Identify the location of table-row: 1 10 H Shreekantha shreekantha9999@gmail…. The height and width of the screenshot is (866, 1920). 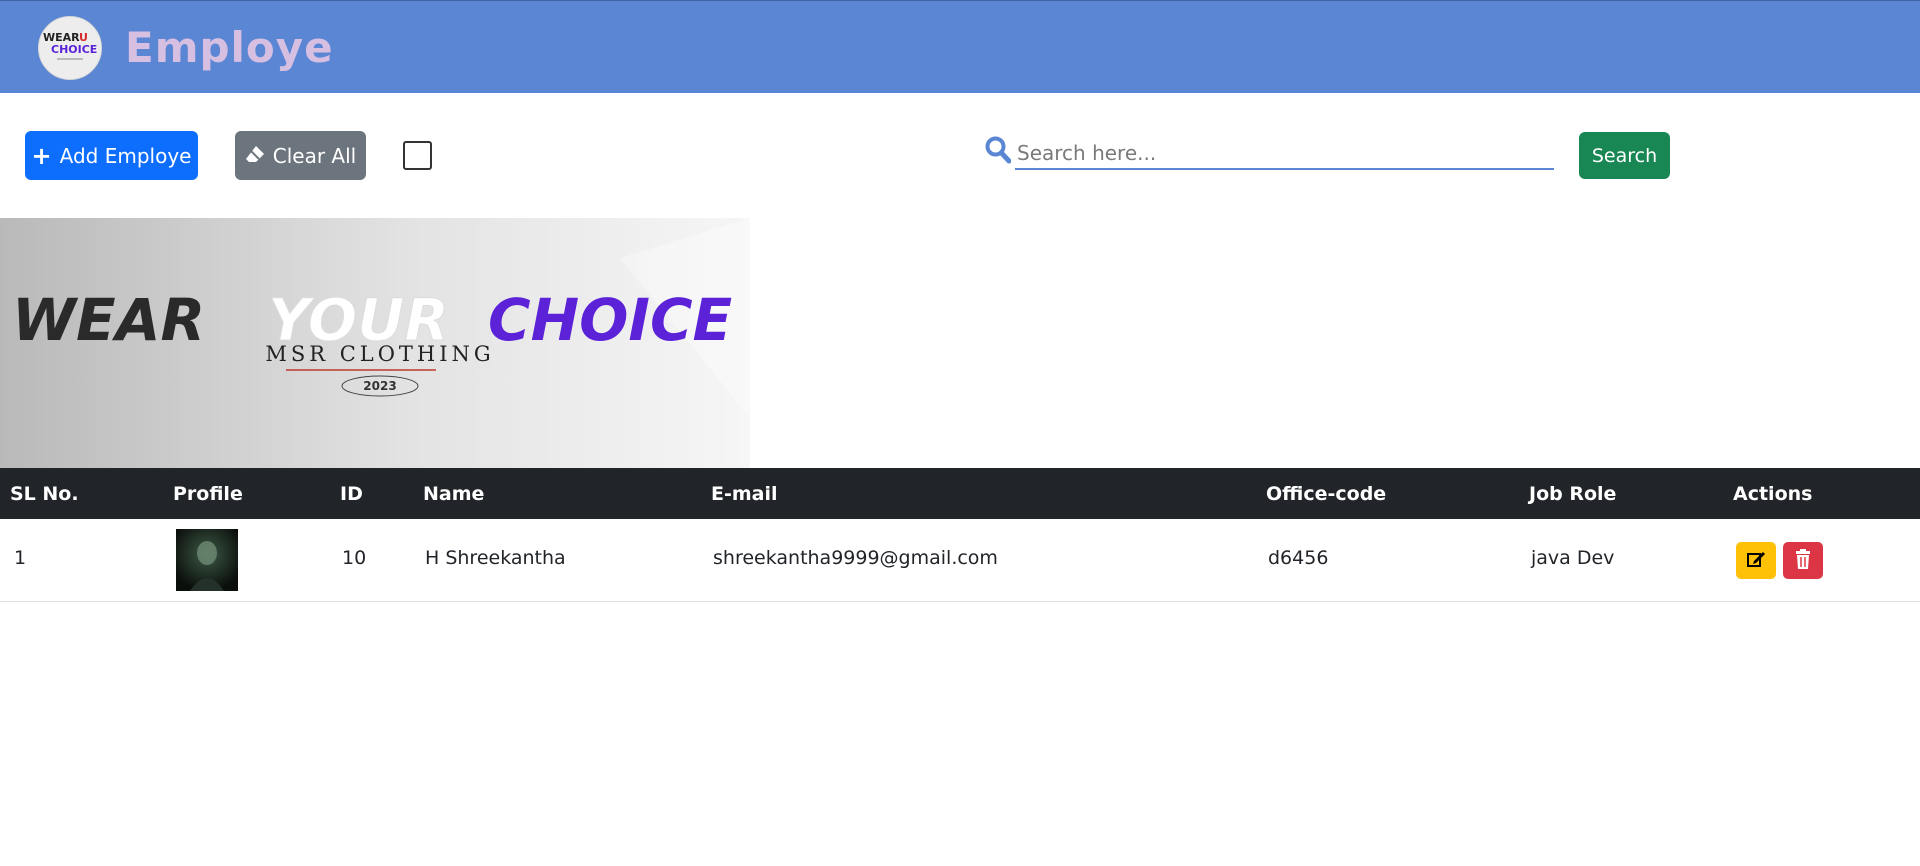
(960, 560).